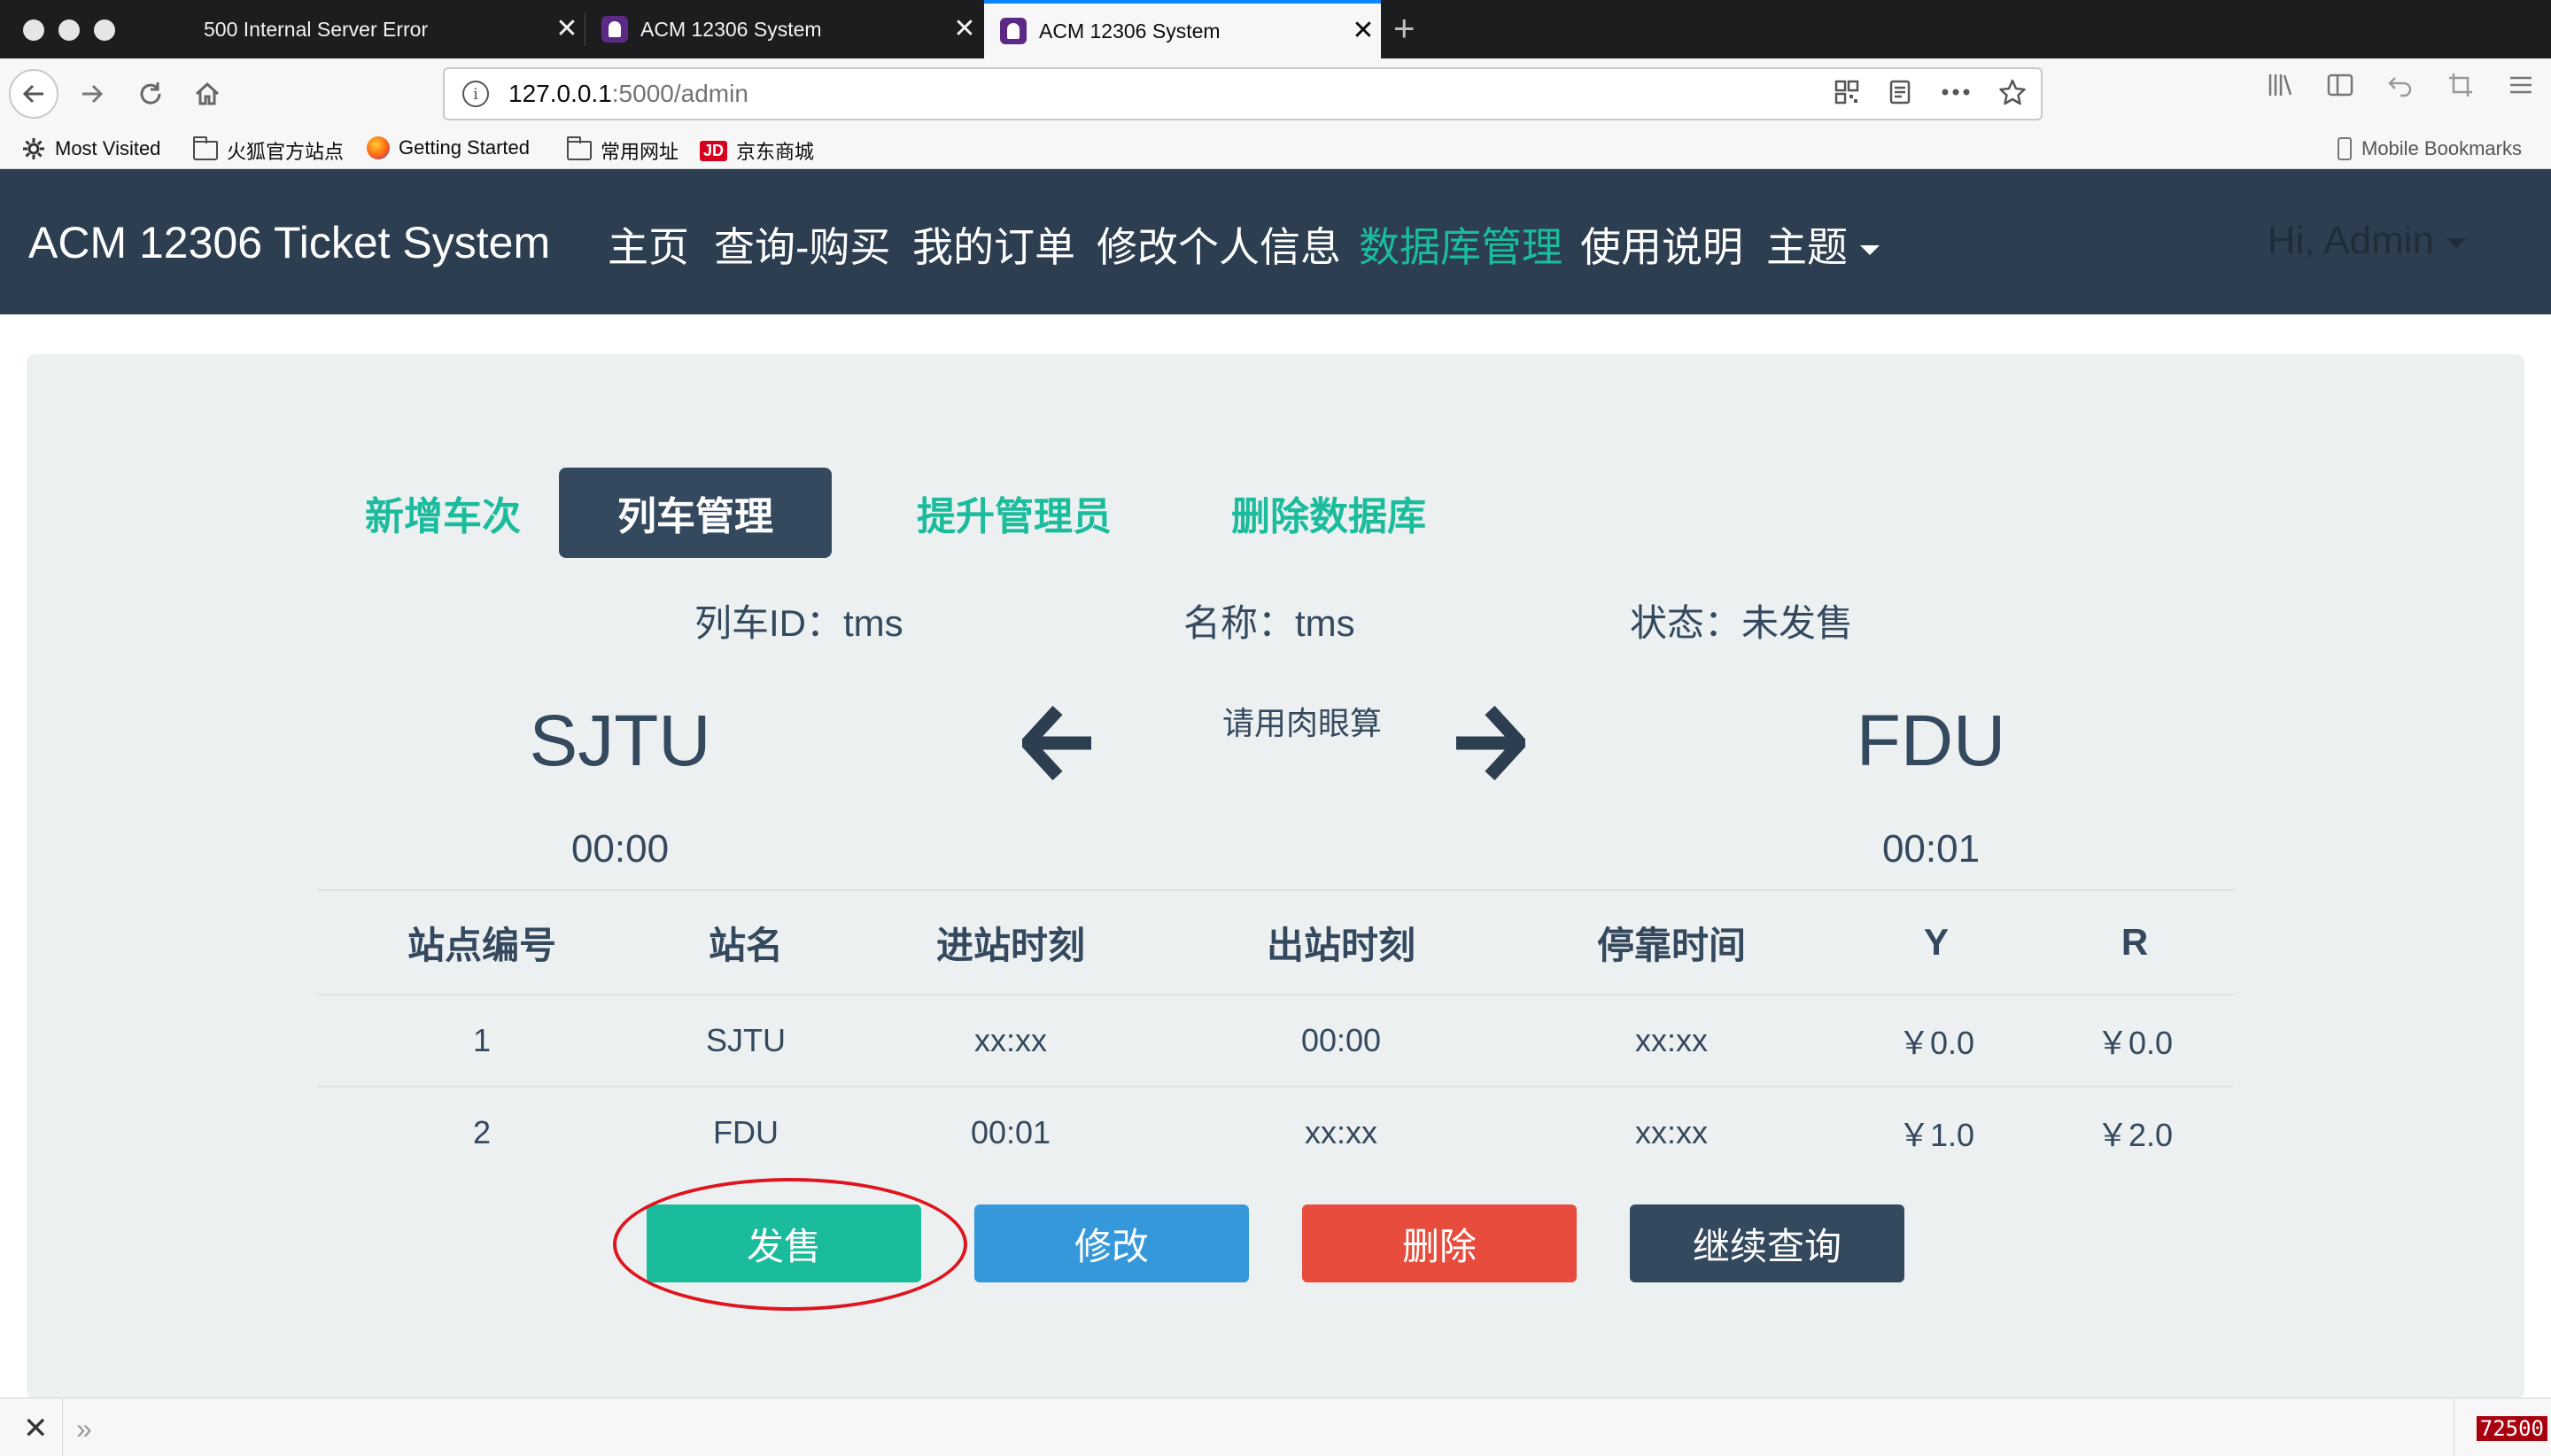  Describe the element at coordinates (622, 150) in the screenshot. I see `bookmark-common-sites: 常用网址` at that location.